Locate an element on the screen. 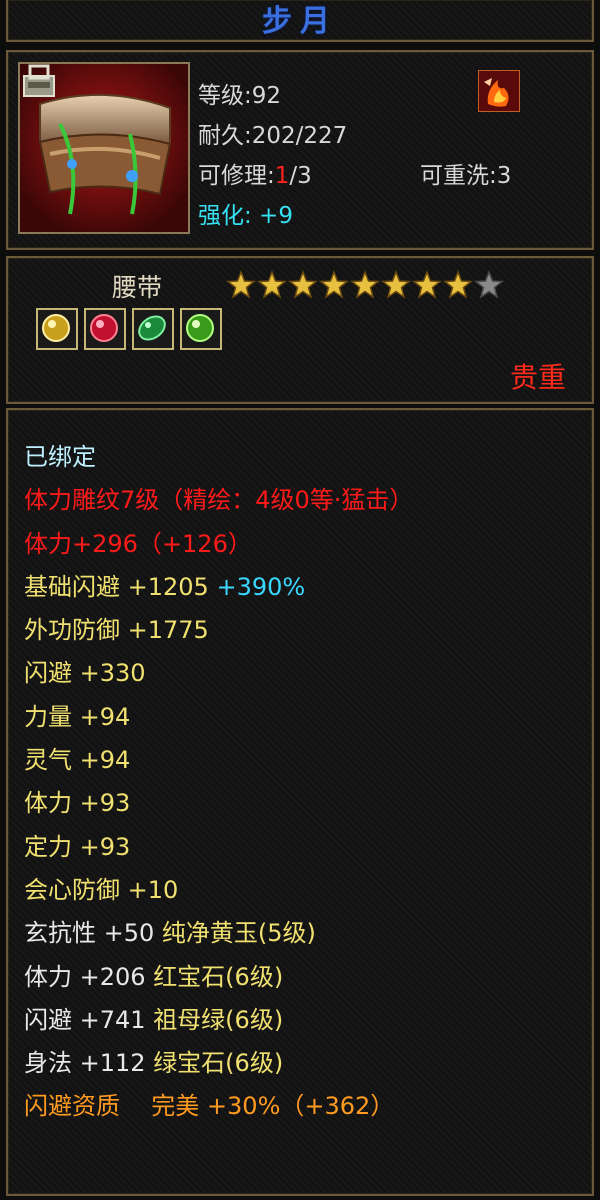  repair-stat: 可修理:1/3 is located at coordinates (255, 176).